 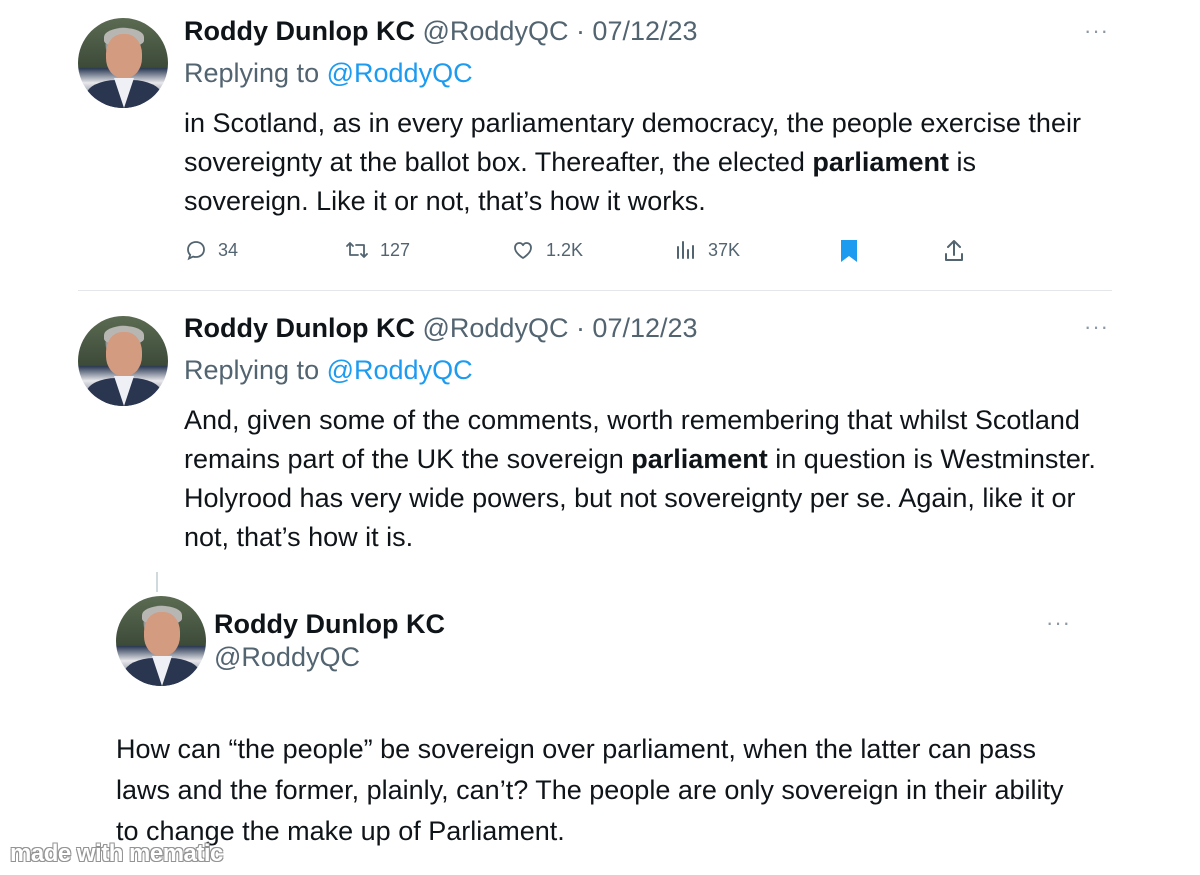 What do you see at coordinates (523, 250) in the screenshot?
I see `like-icon` at bounding box center [523, 250].